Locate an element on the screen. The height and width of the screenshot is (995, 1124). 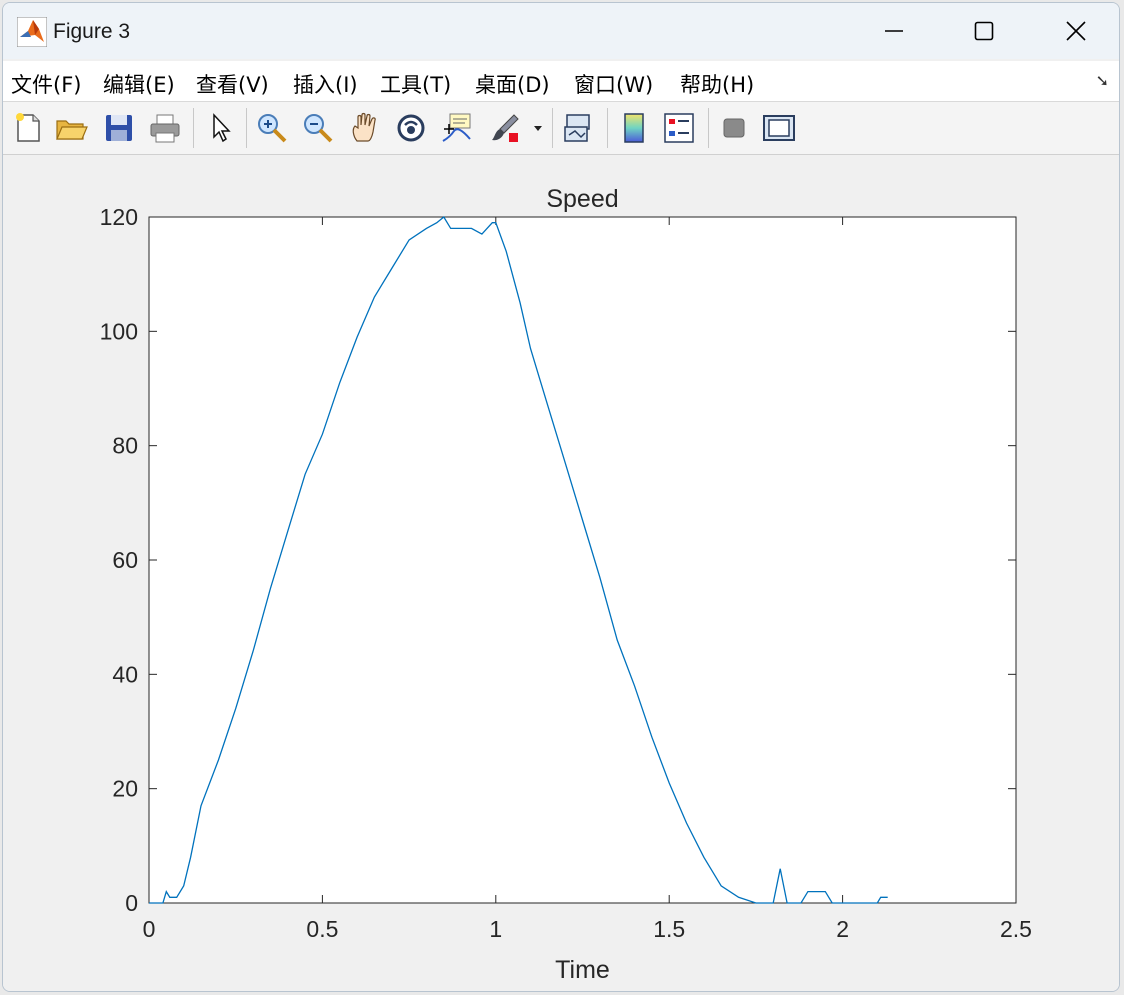
new-figure-icon is located at coordinates (28, 127).